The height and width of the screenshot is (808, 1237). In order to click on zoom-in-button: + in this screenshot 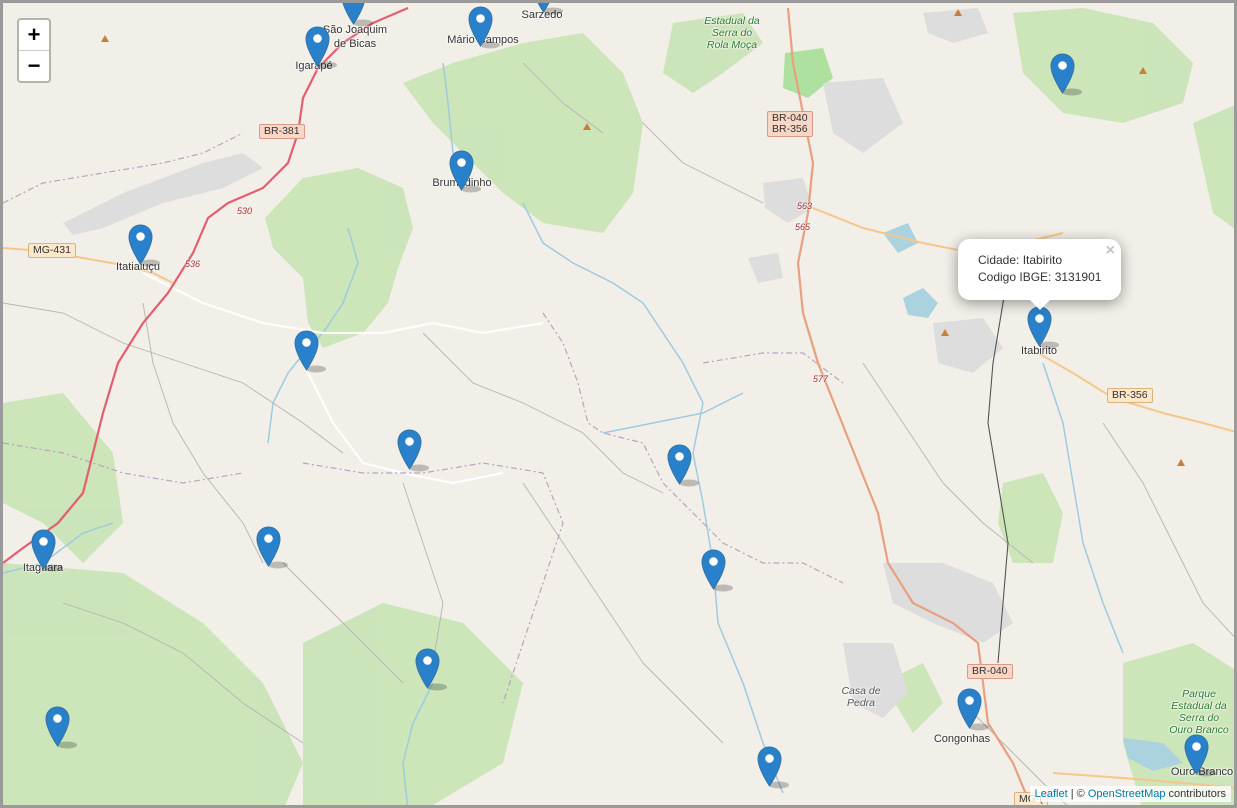, I will do `click(34, 35)`.